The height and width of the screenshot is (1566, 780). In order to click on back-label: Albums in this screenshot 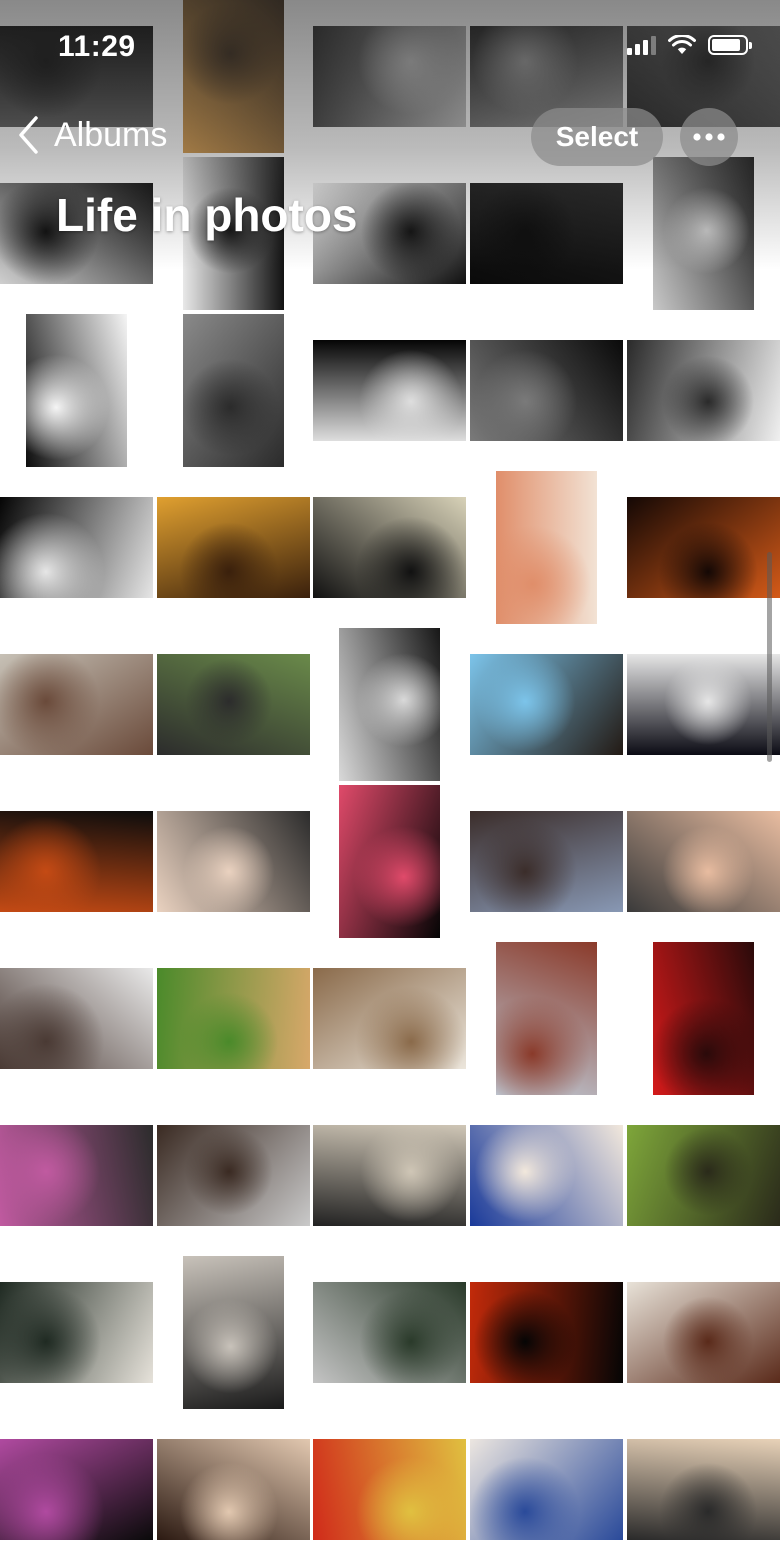, I will do `click(111, 134)`.